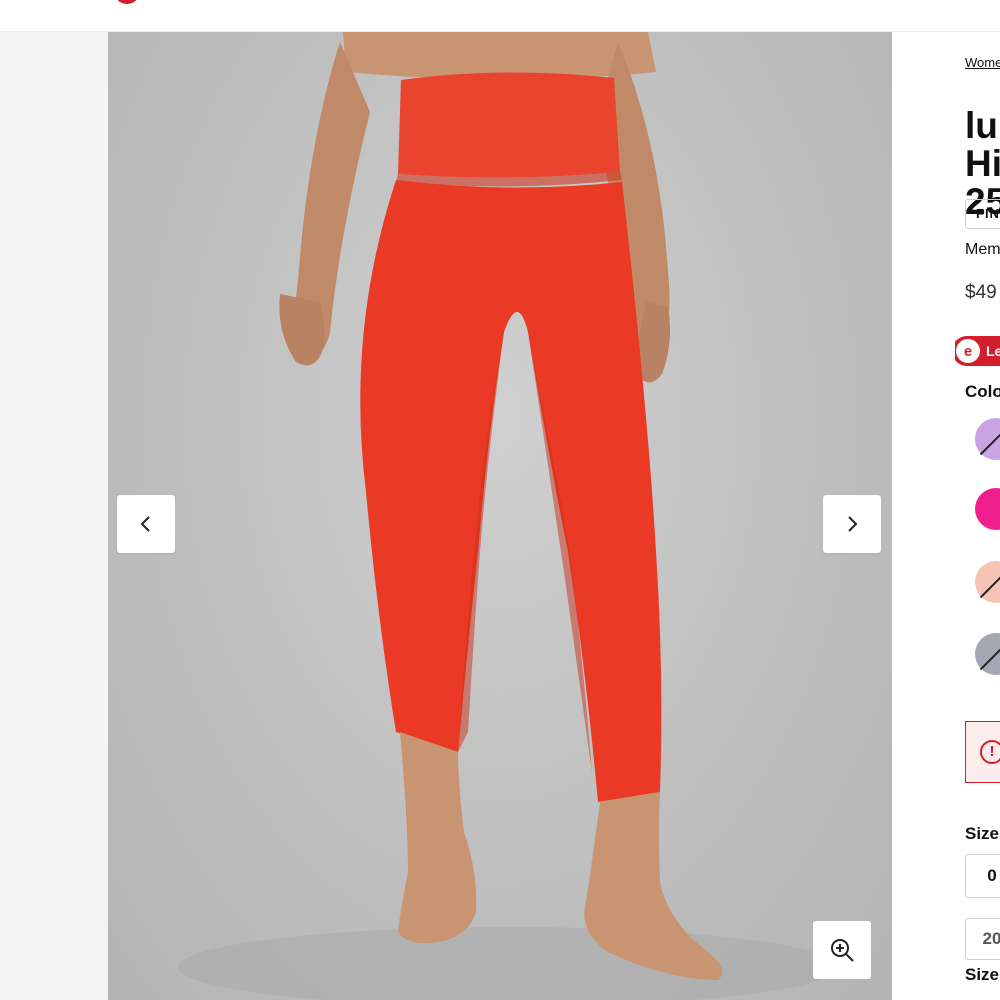 The height and width of the screenshot is (1000, 1000). Describe the element at coordinates (993, 351) in the screenshot. I see `promo-text: Learn more` at that location.